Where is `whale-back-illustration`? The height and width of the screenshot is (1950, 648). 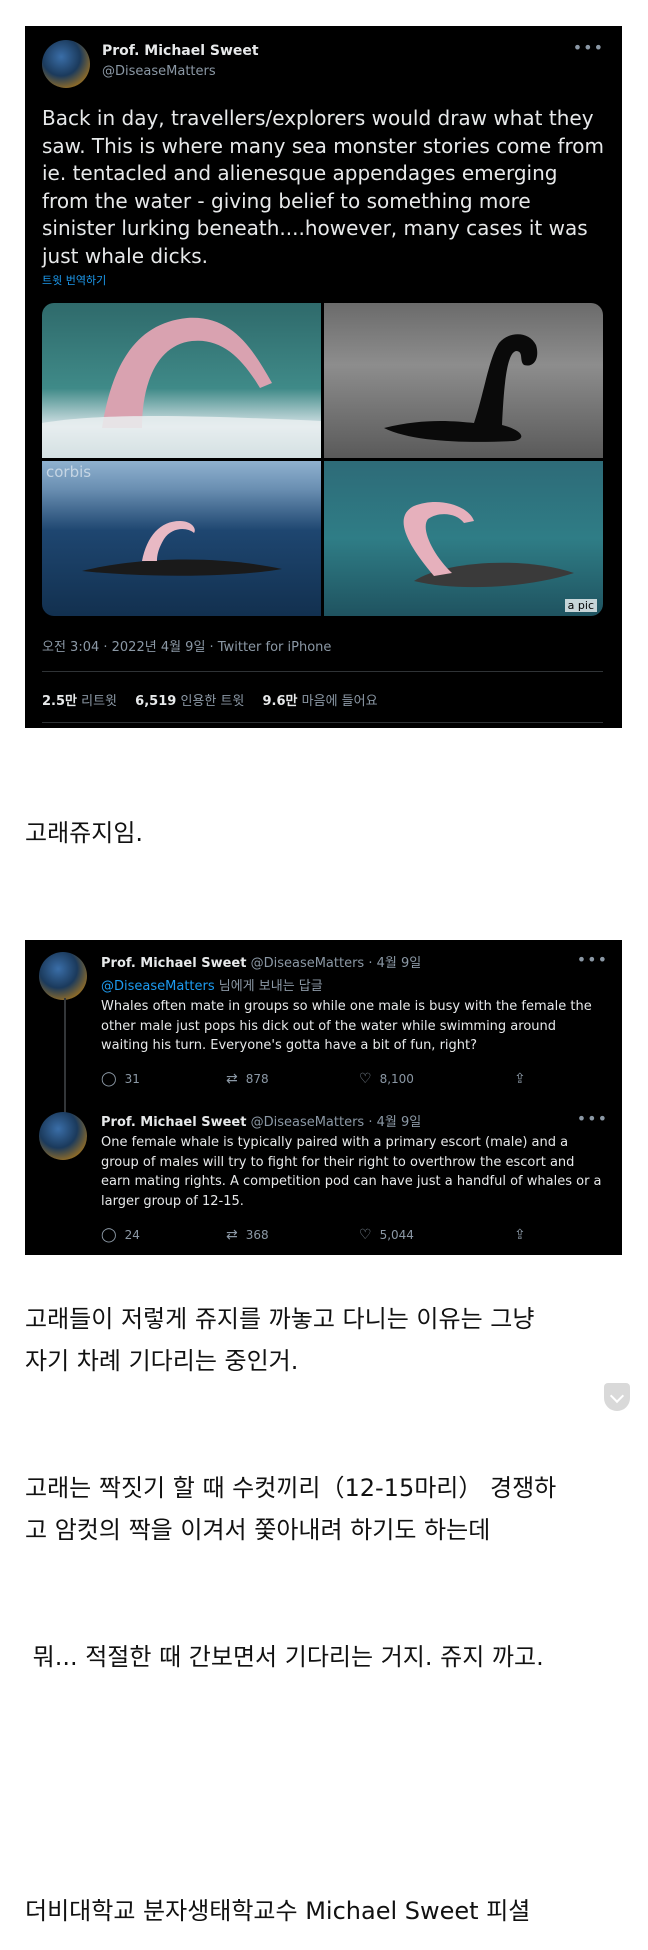 whale-back-illustration is located at coordinates (182, 548).